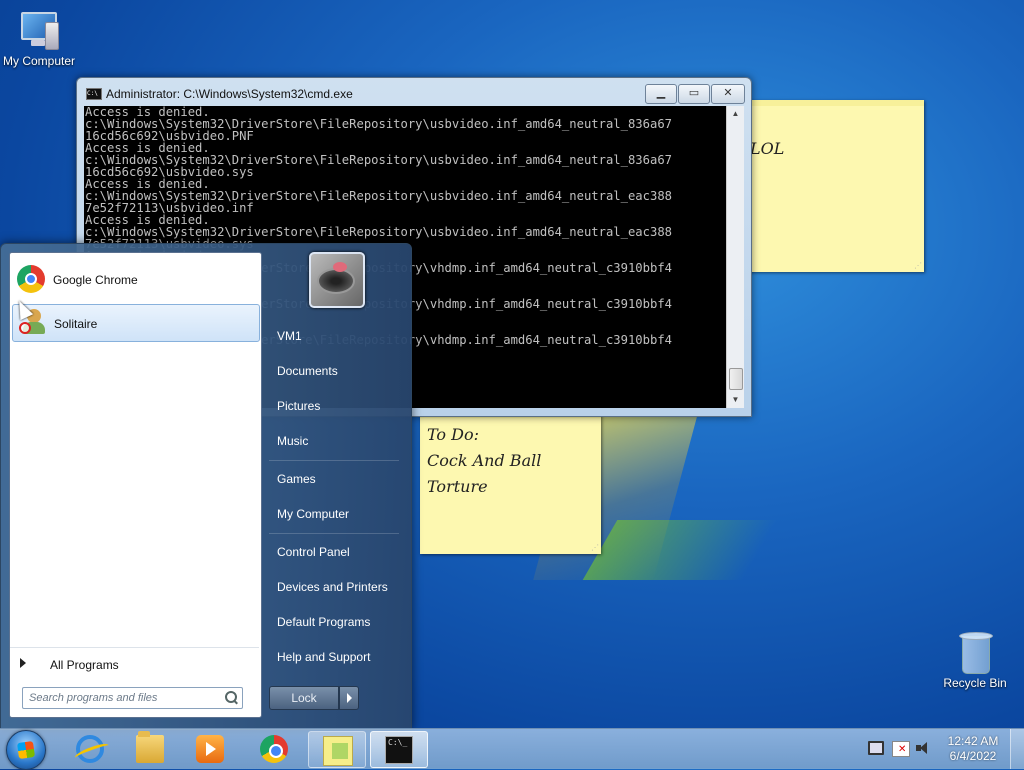 The height and width of the screenshot is (770, 1024). What do you see at coordinates (338, 336) in the screenshot?
I see `start-right-item-vm1: VM1` at bounding box center [338, 336].